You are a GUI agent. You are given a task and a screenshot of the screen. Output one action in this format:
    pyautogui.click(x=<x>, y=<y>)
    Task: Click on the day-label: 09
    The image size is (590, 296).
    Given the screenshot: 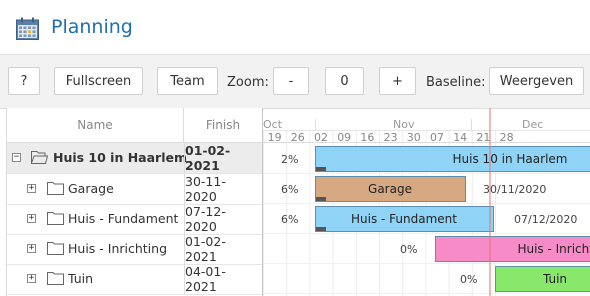 What is the action you would take?
    pyautogui.click(x=344, y=137)
    